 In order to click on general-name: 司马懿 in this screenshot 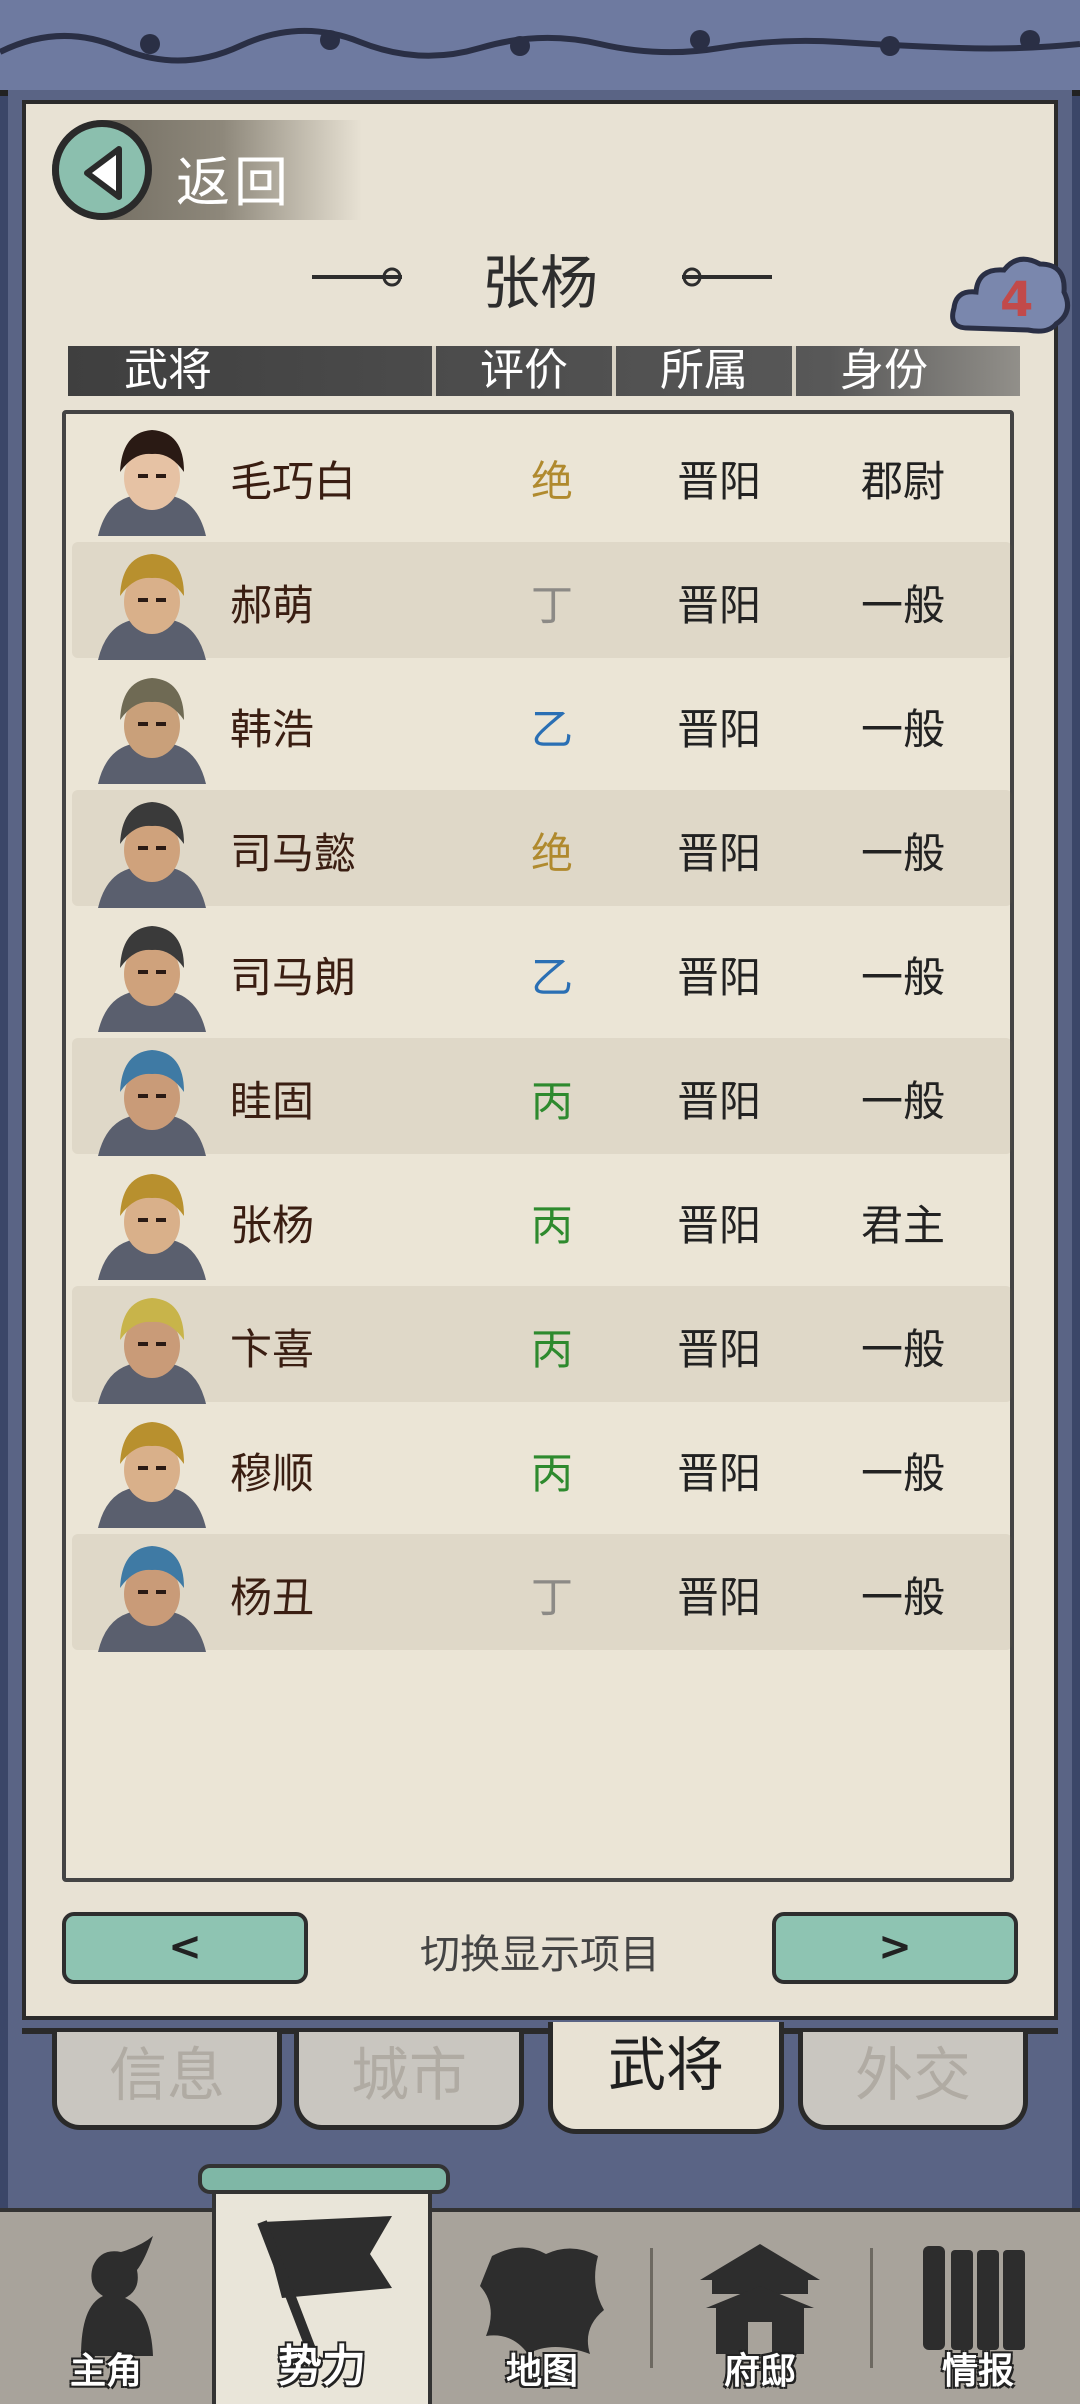, I will do `click(293, 853)`.